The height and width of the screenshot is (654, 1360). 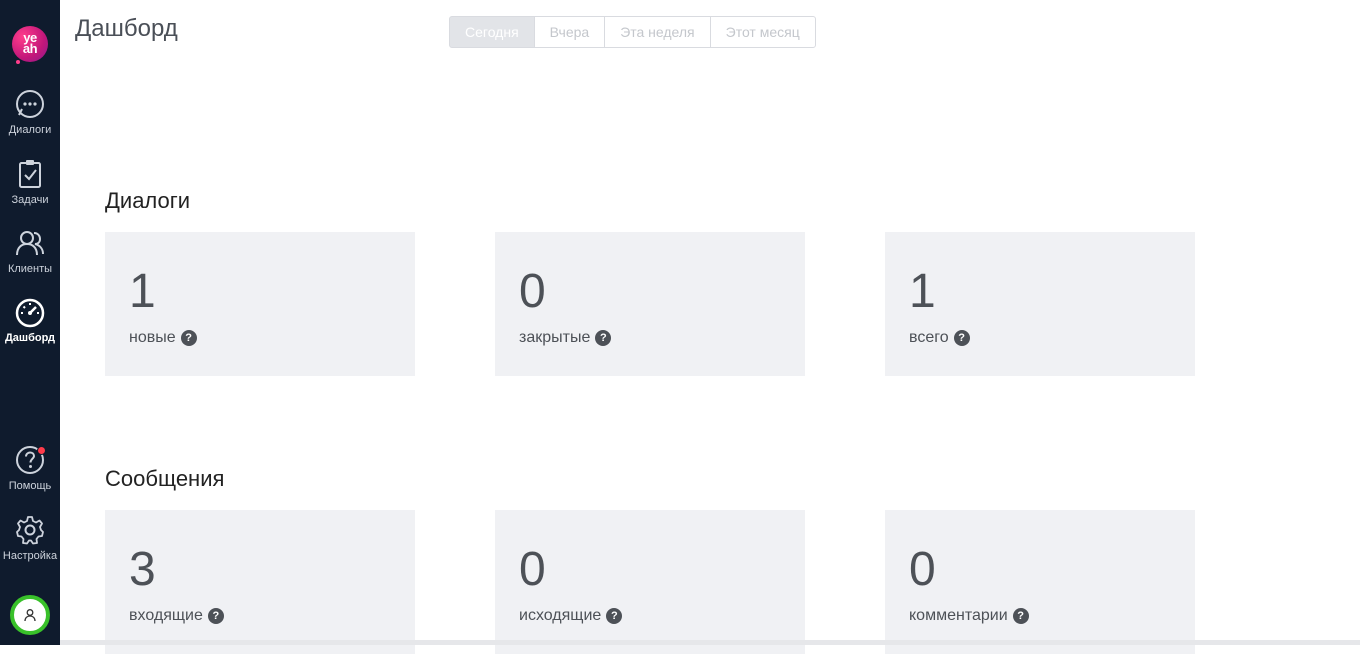 What do you see at coordinates (148, 200) in the screenshot?
I see `section-title-dialogs: Диалоги` at bounding box center [148, 200].